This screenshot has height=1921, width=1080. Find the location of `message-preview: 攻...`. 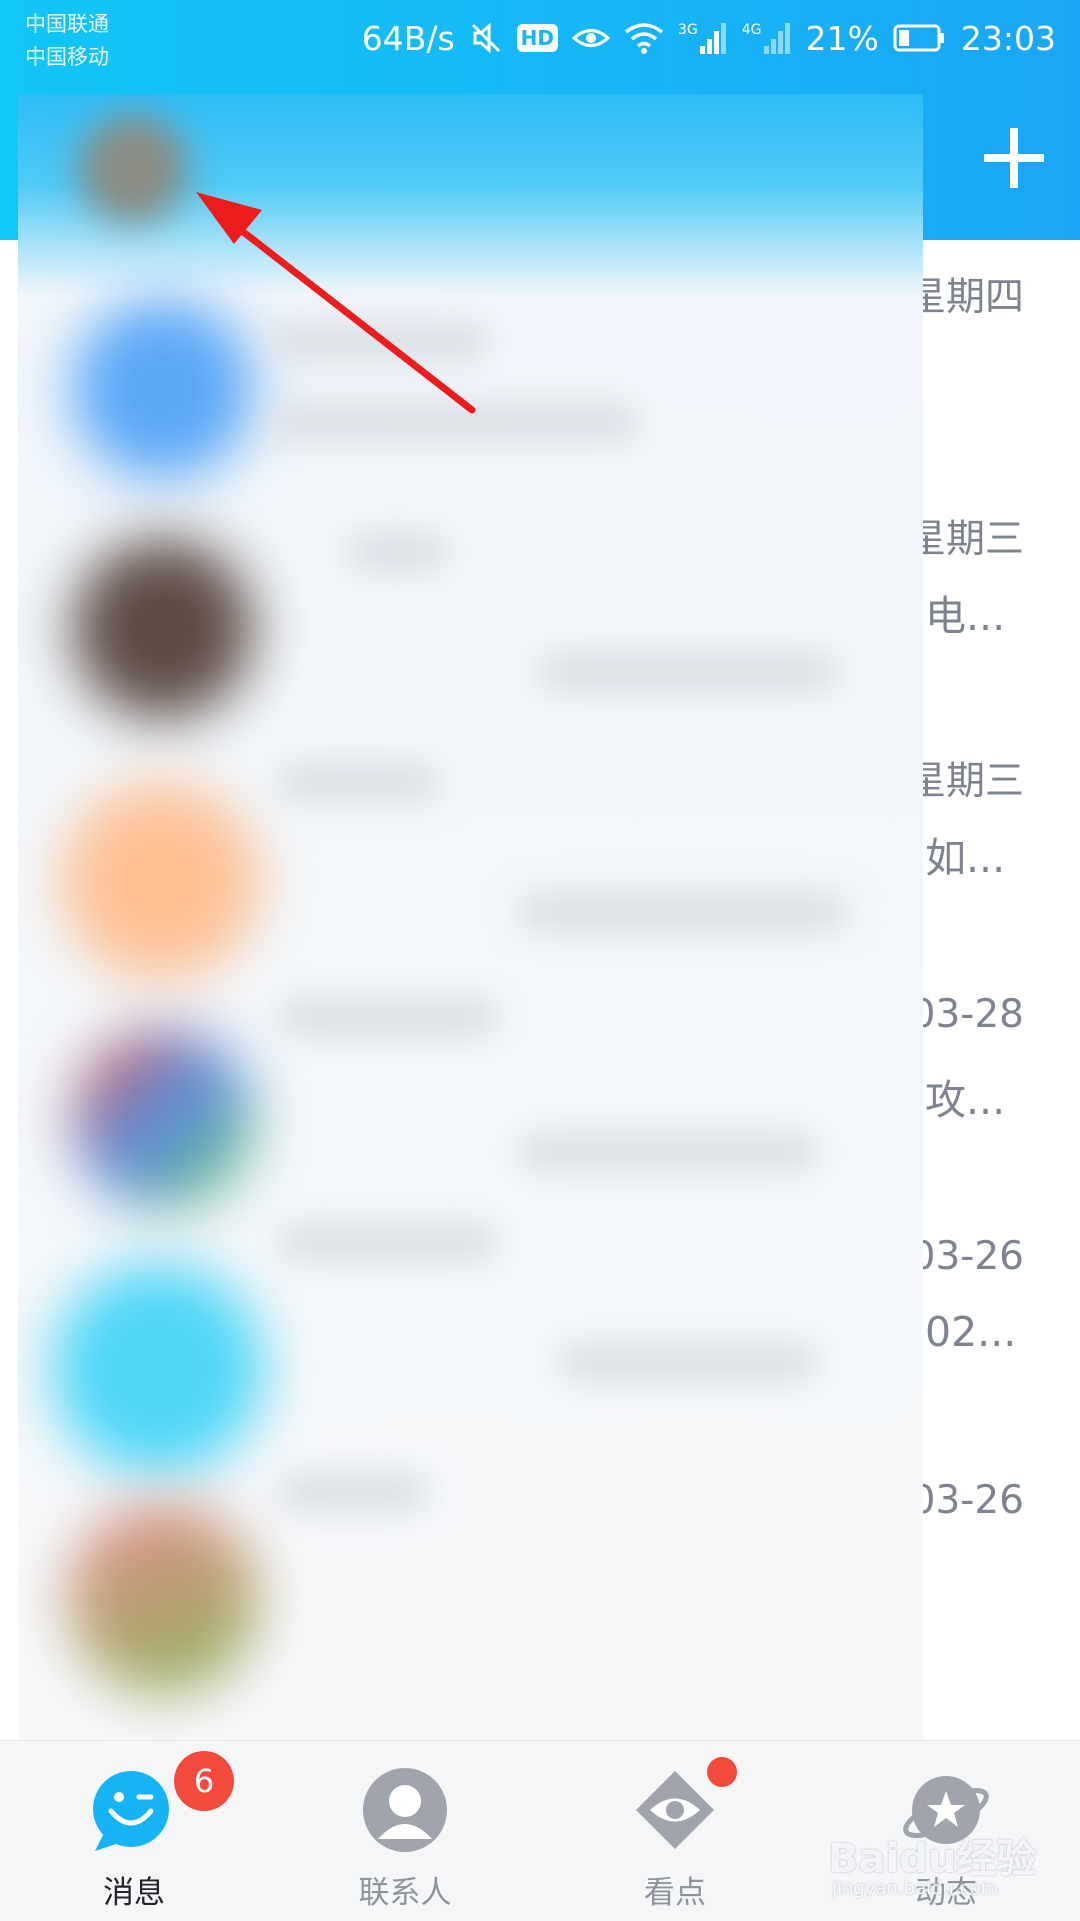

message-preview: 攻... is located at coordinates (965, 1100).